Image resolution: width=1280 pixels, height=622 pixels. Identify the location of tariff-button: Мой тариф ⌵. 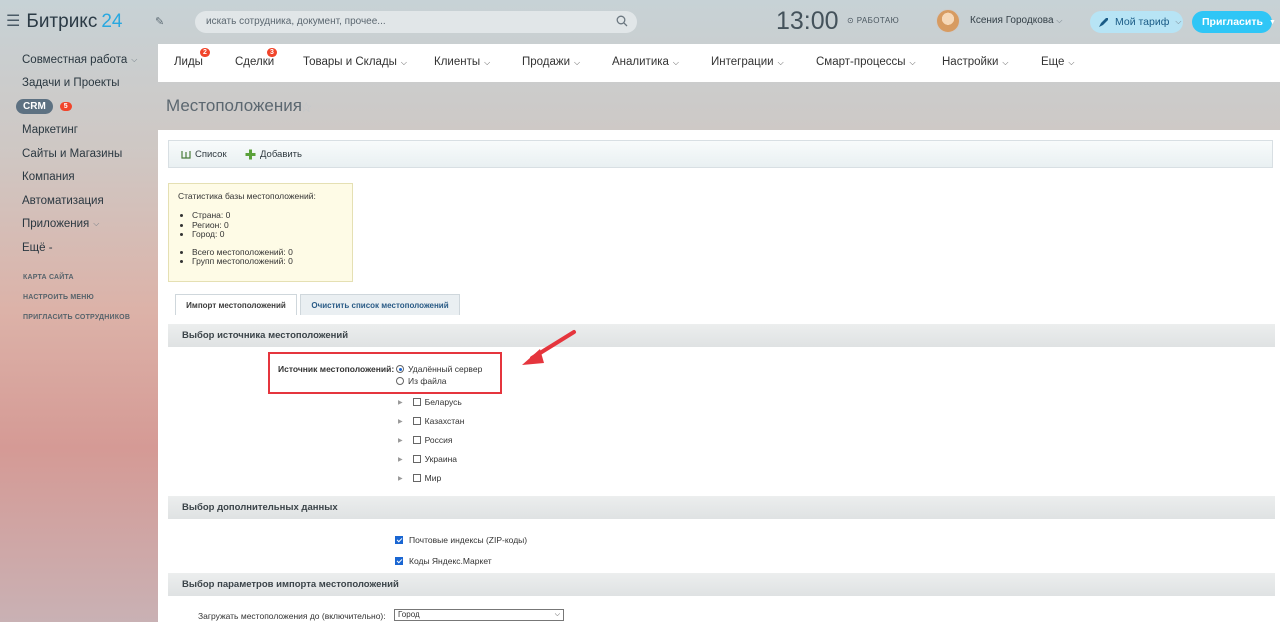
(1136, 22).